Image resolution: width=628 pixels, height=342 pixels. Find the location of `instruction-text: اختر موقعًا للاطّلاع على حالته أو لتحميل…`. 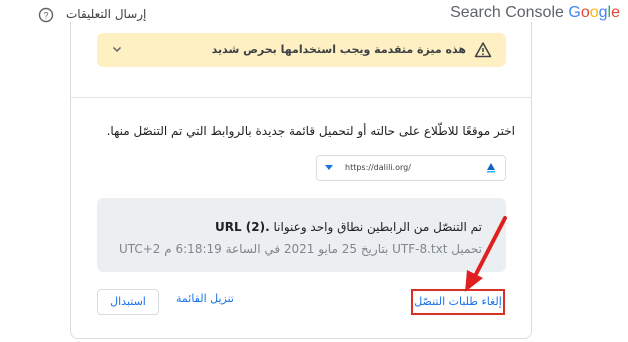

instruction-text: اختر موقعًا للاطّلاع على حالته أو لتحميل… is located at coordinates (310, 131).